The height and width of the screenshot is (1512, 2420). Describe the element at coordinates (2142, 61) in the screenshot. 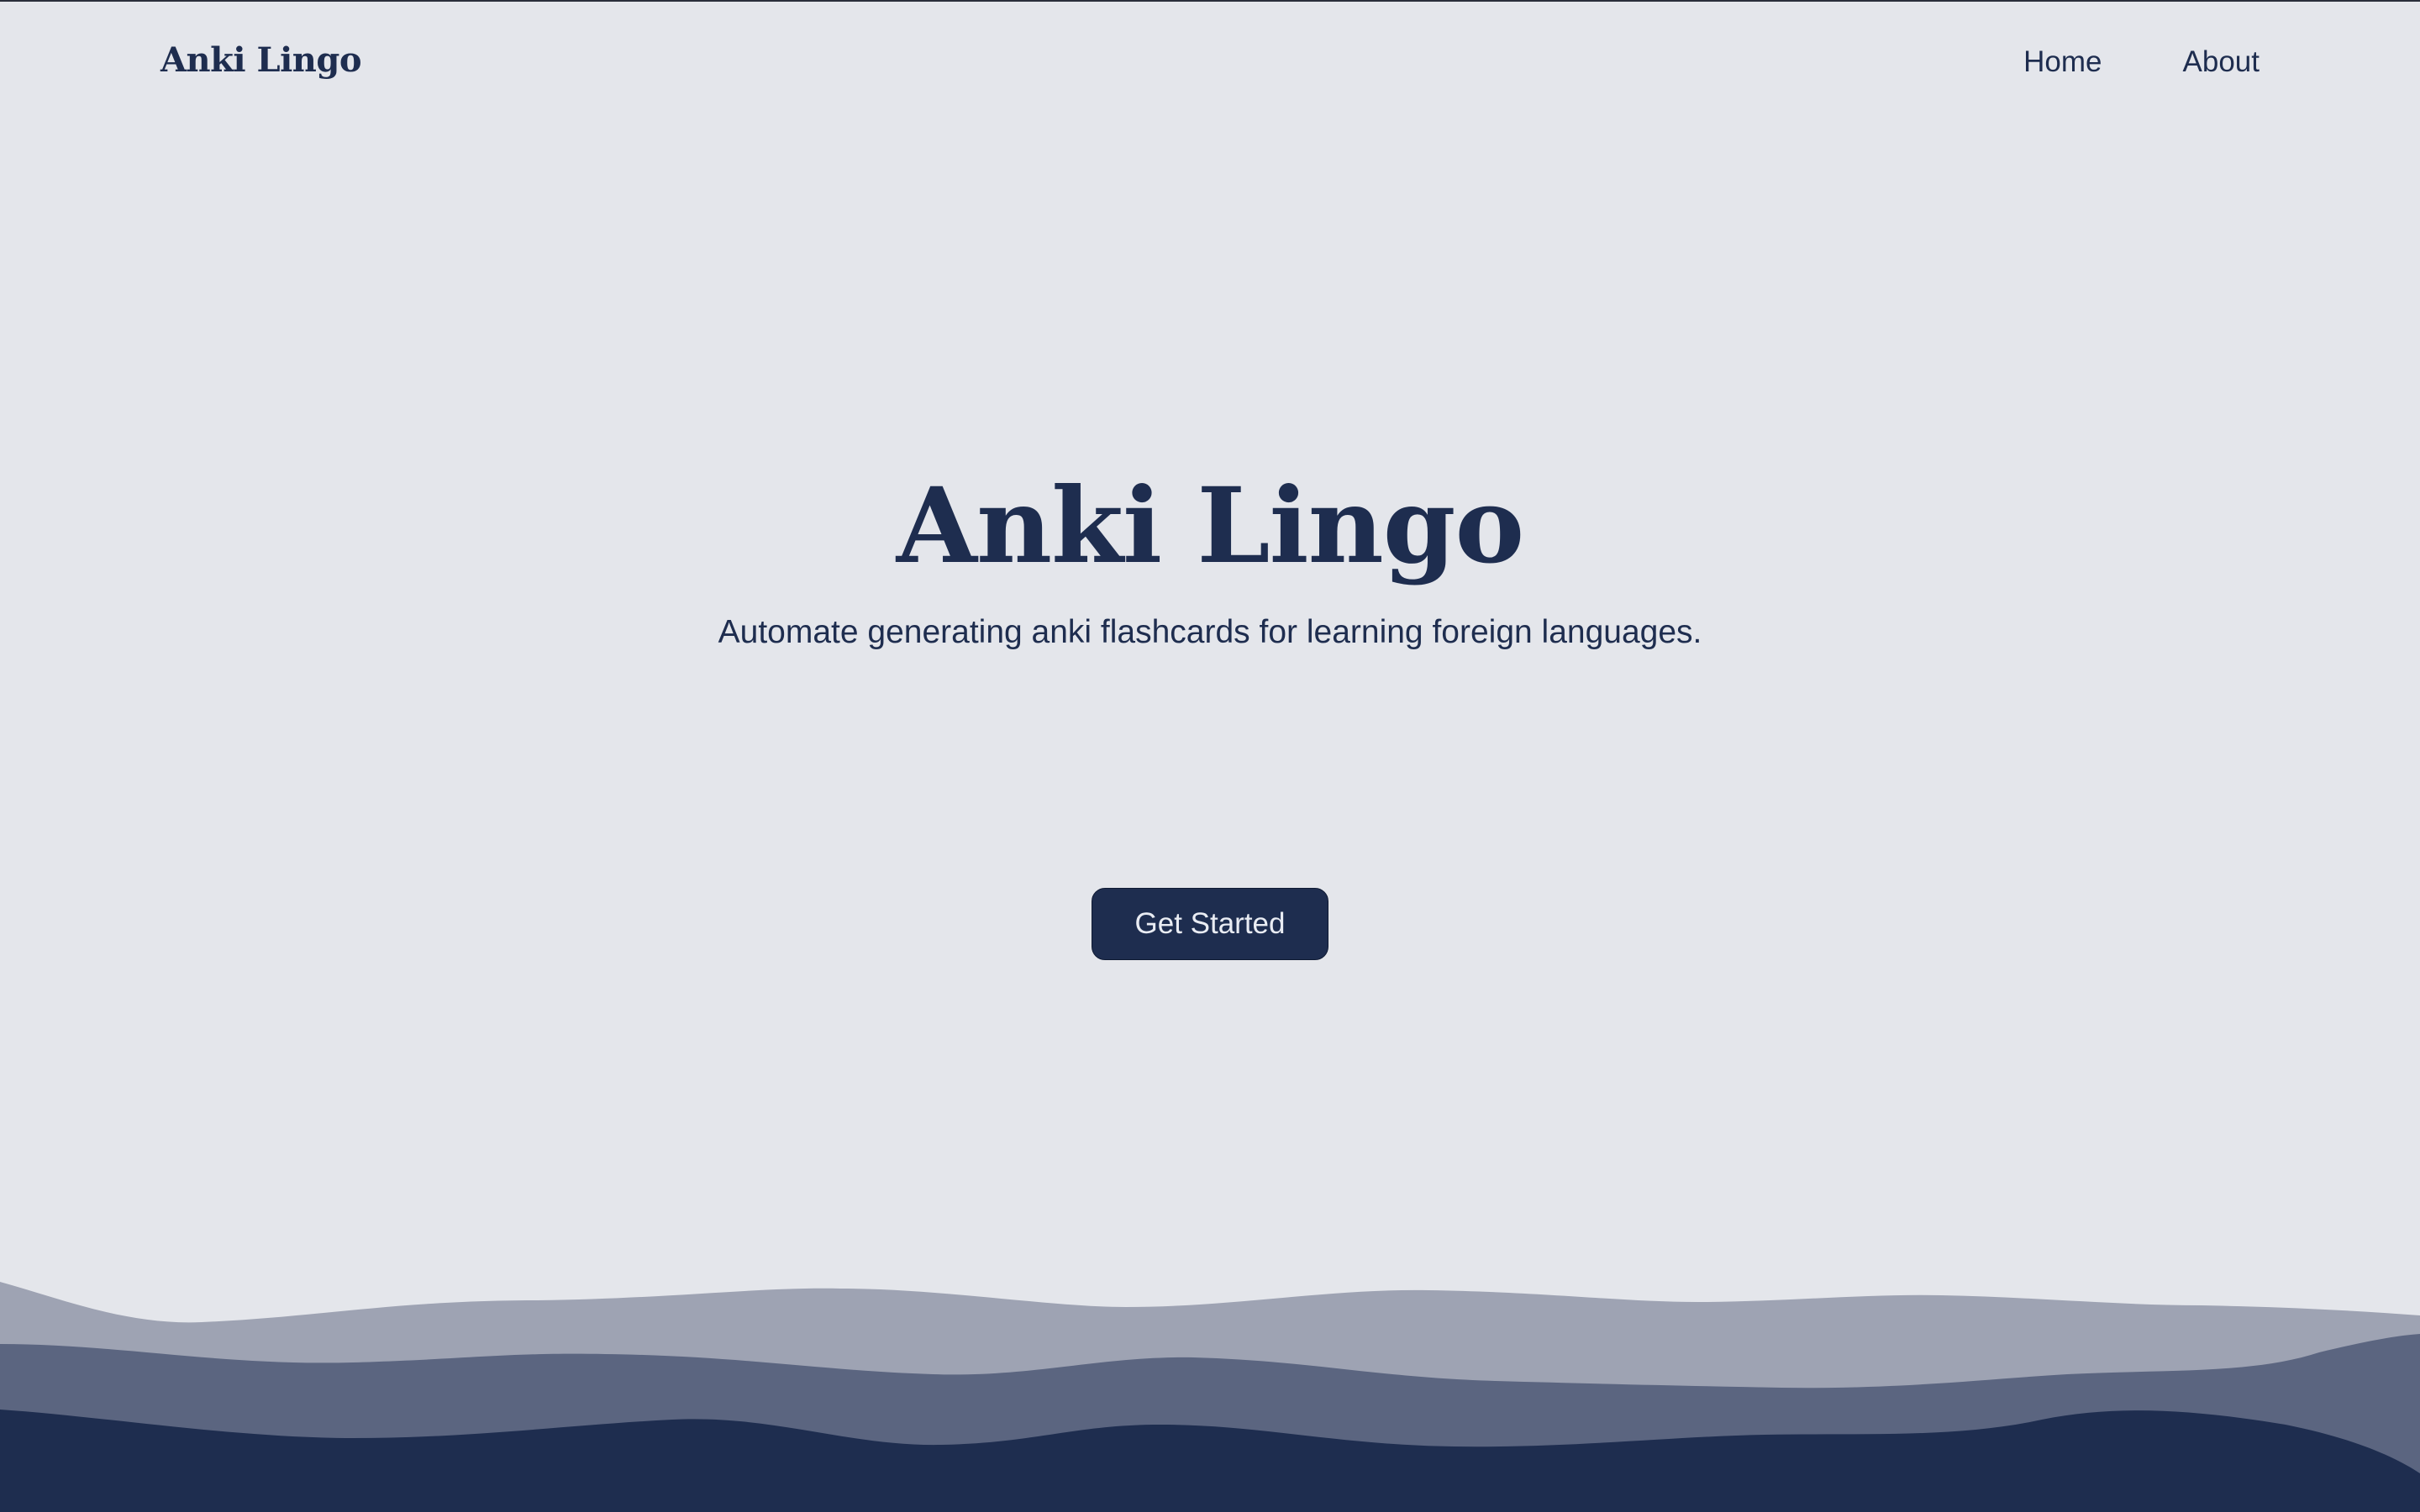

I see `main-nav: Home About` at that location.